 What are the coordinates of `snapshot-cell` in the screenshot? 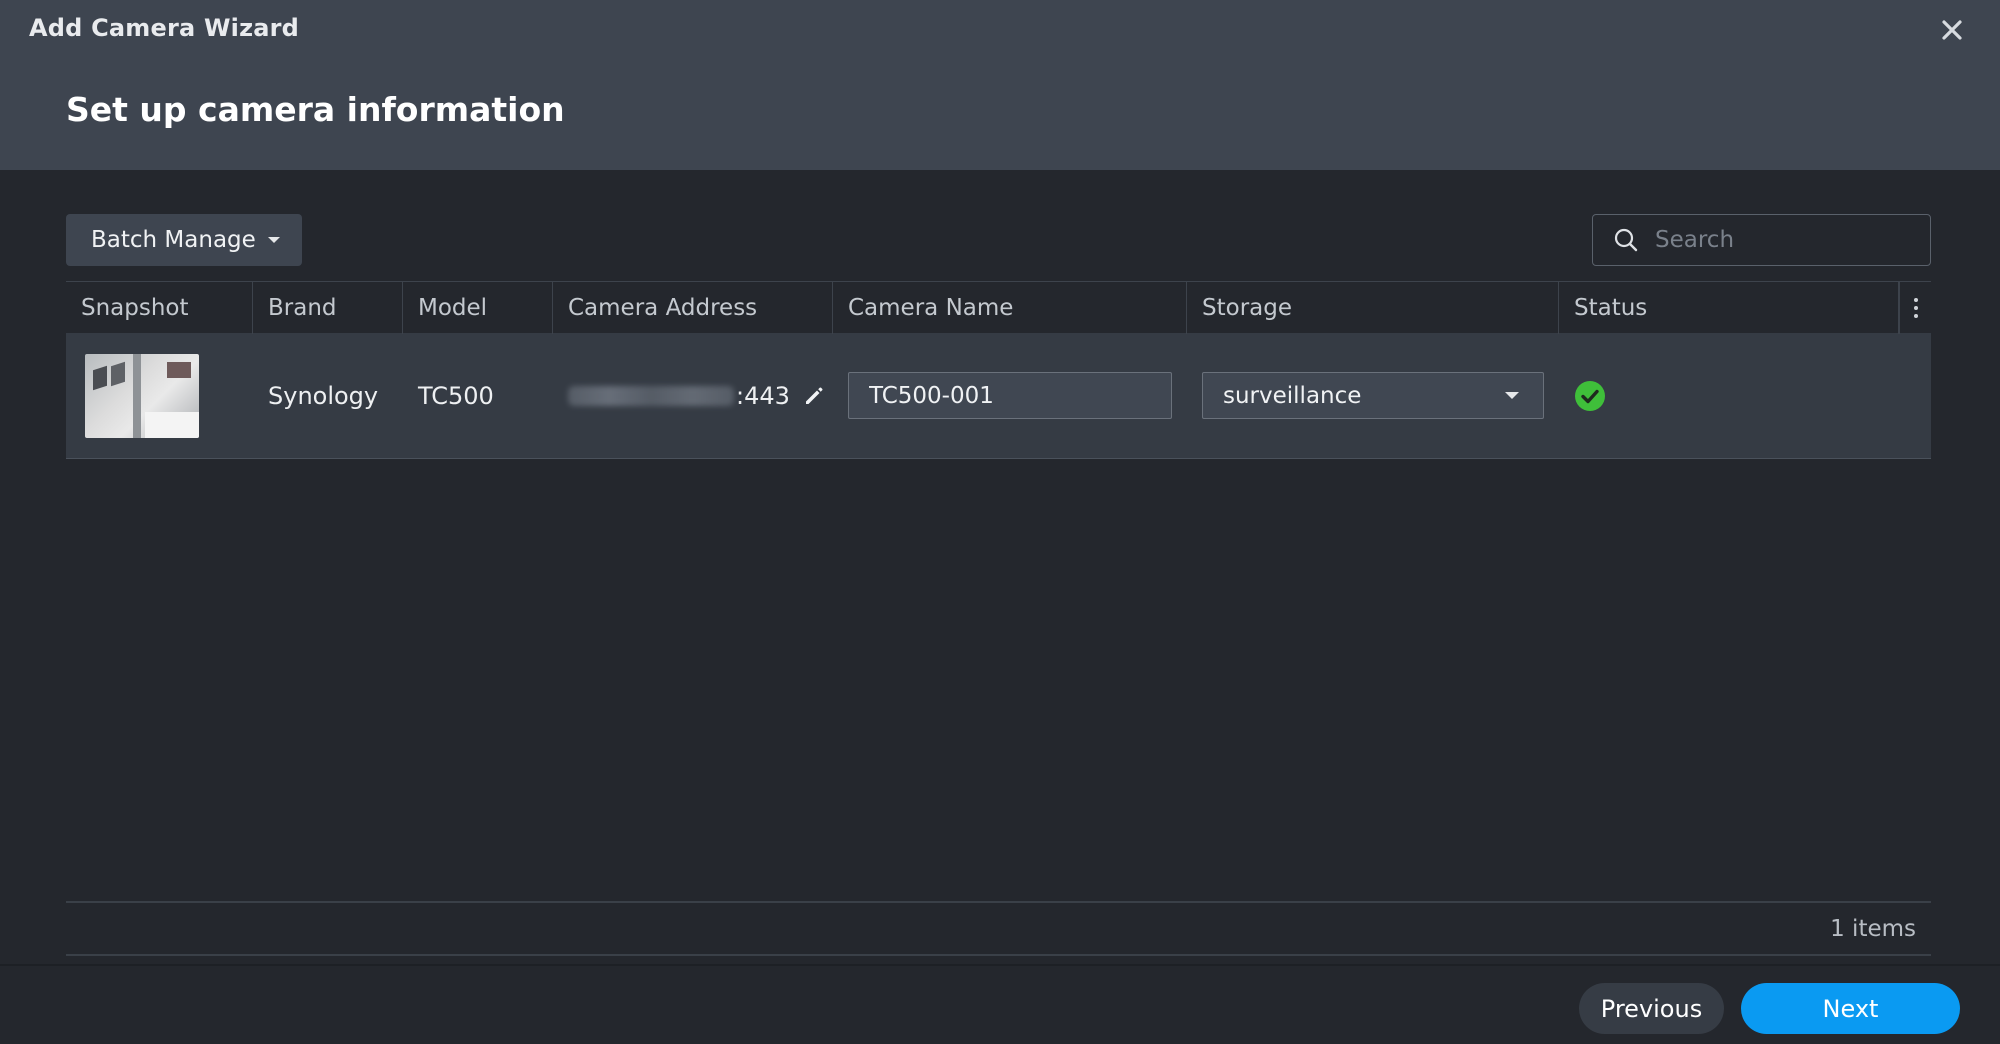 It's located at (159, 395).